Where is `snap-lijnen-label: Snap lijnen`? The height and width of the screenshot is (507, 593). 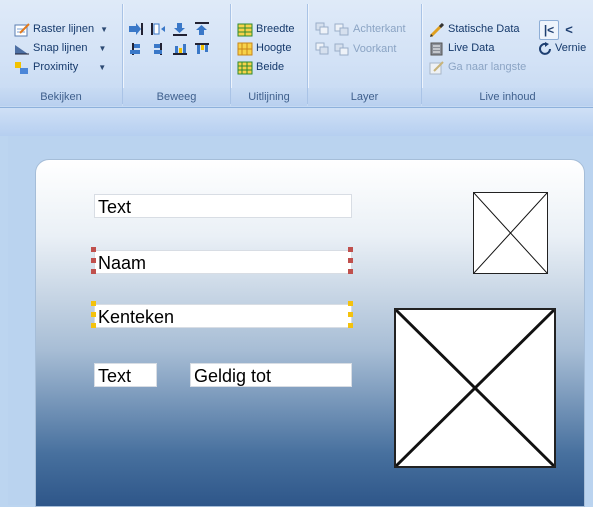 snap-lijnen-label: Snap lijnen is located at coordinates (60, 48).